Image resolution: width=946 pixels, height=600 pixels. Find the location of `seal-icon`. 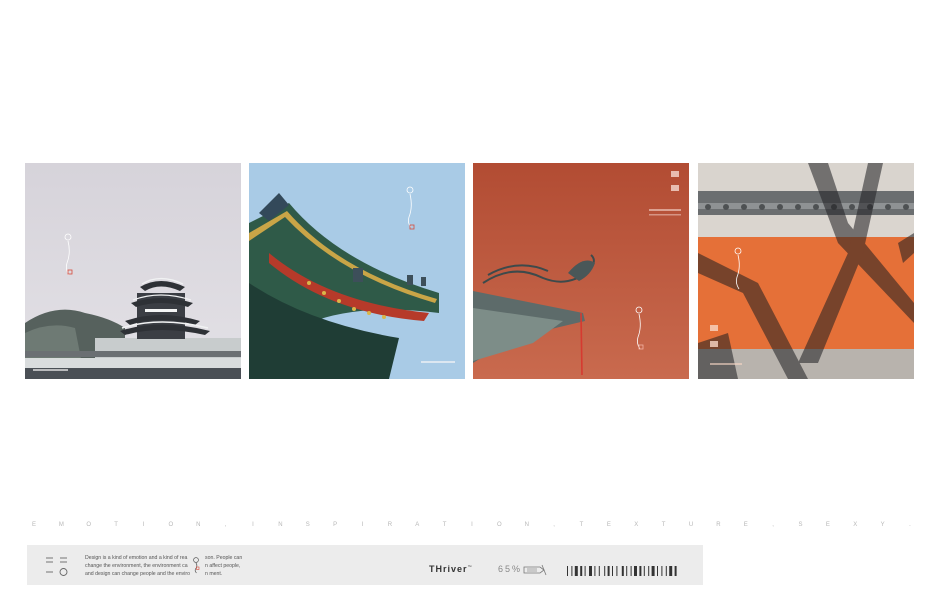

seal-icon is located at coordinates (196, 565).